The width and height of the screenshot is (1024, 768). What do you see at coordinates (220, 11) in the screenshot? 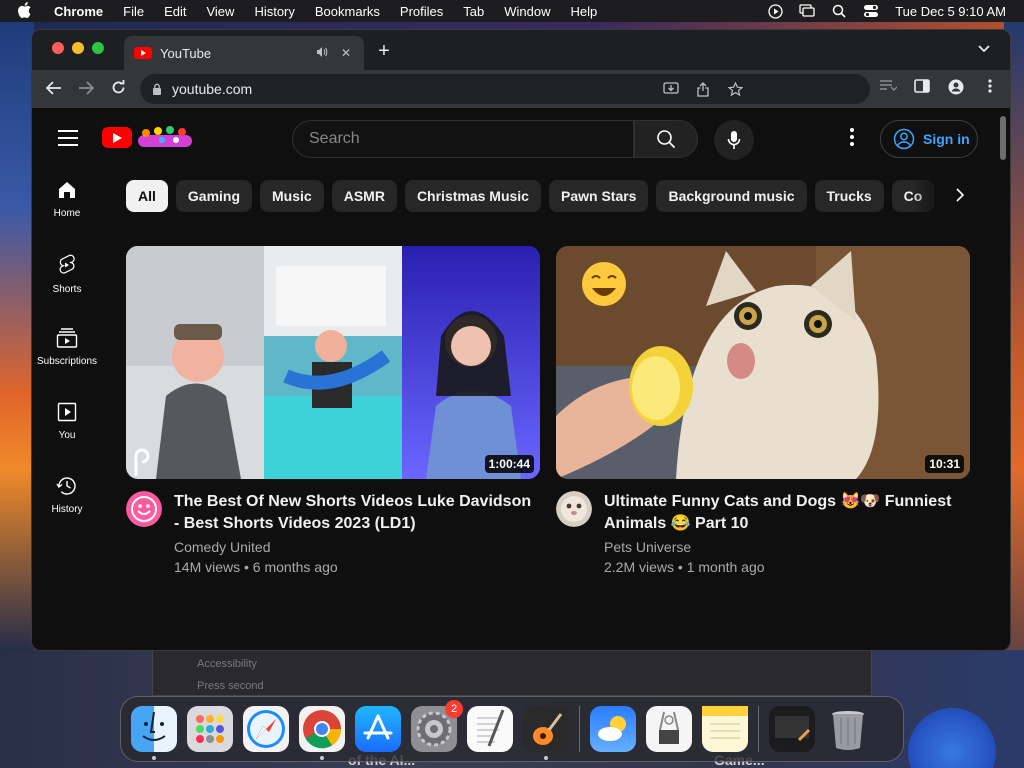
I see `menu-view: View` at bounding box center [220, 11].